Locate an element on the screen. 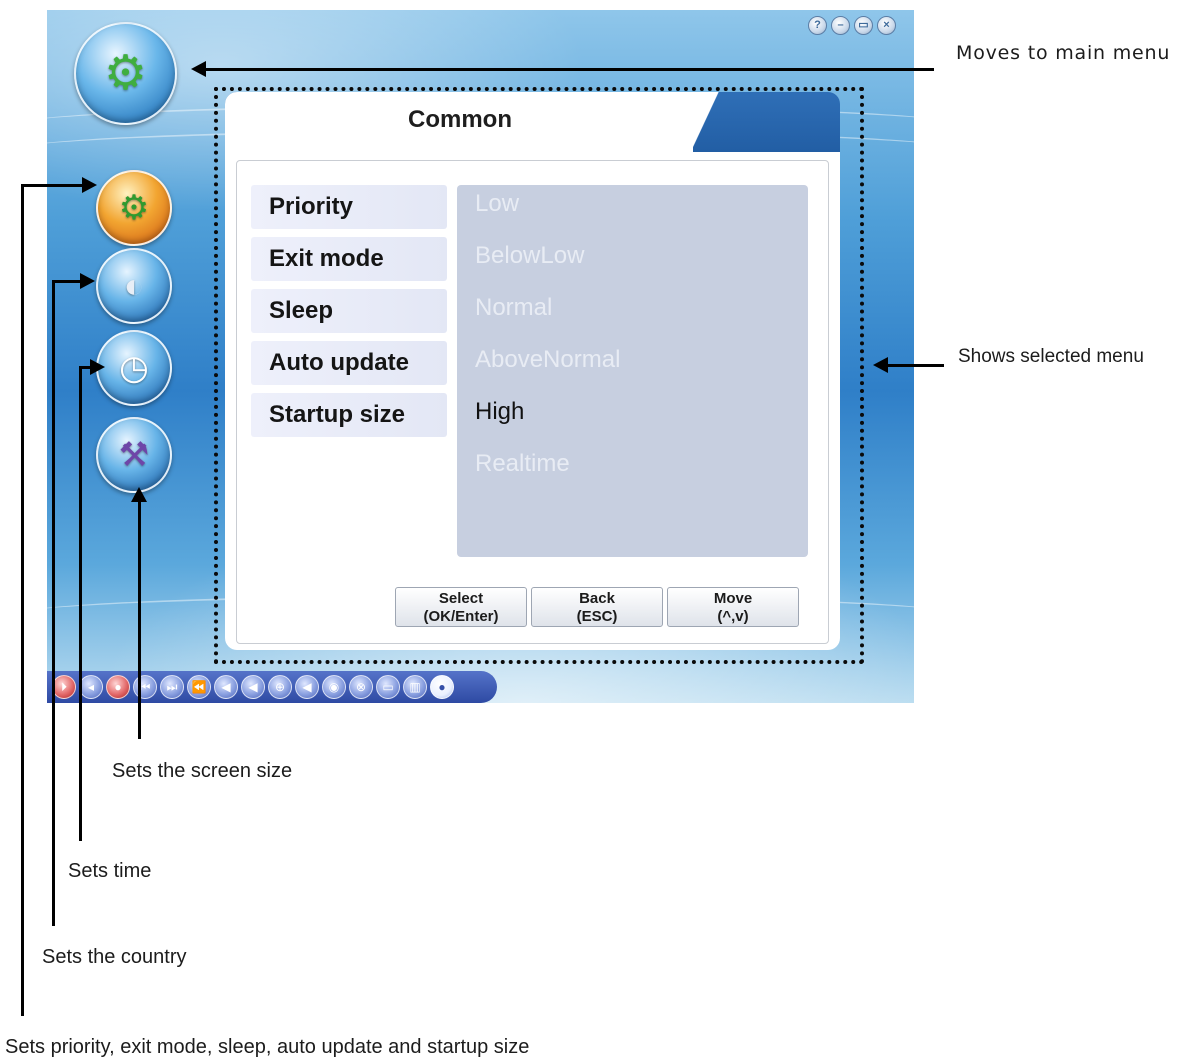 The height and width of the screenshot is (1062, 1202). country-settings-button: ◐ is located at coordinates (134, 286).